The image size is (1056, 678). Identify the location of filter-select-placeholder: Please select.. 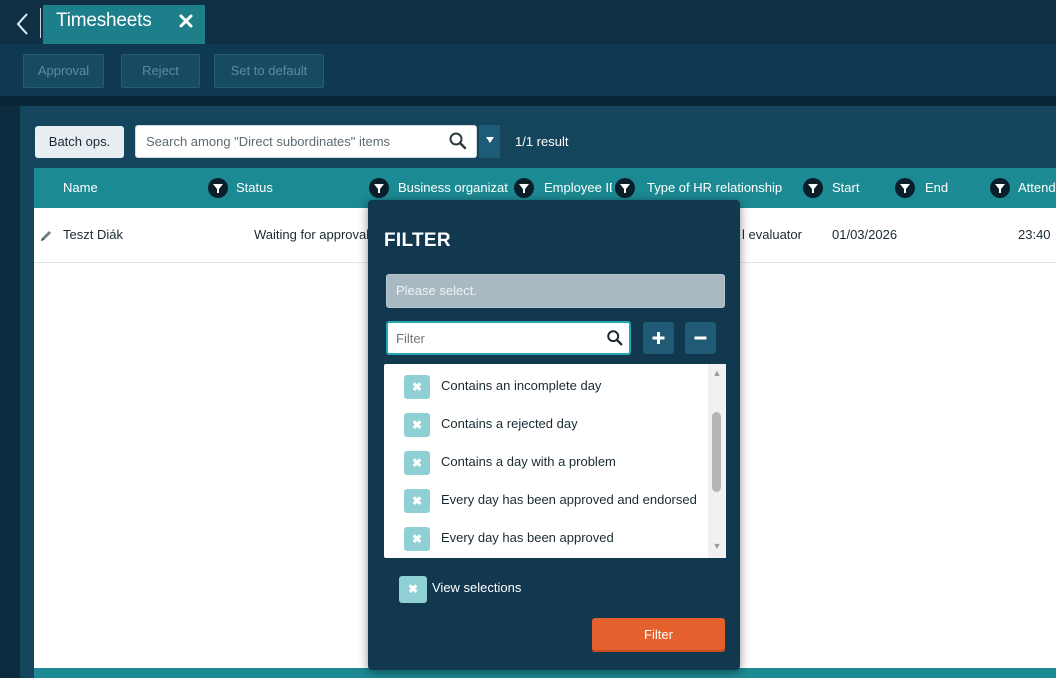
(436, 290).